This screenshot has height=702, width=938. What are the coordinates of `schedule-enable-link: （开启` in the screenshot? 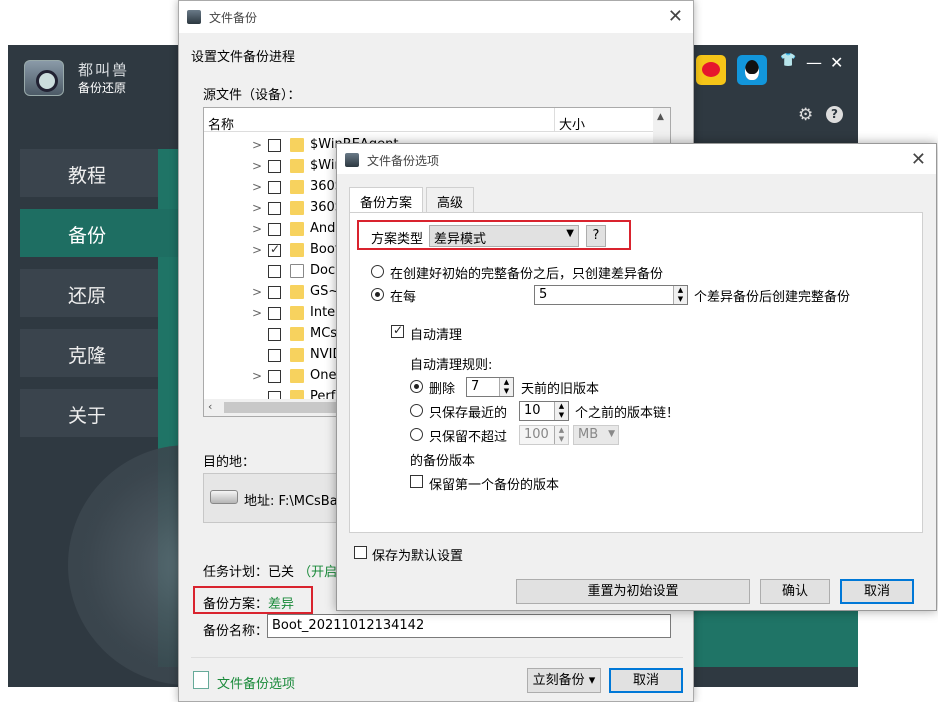 It's located at (317, 572).